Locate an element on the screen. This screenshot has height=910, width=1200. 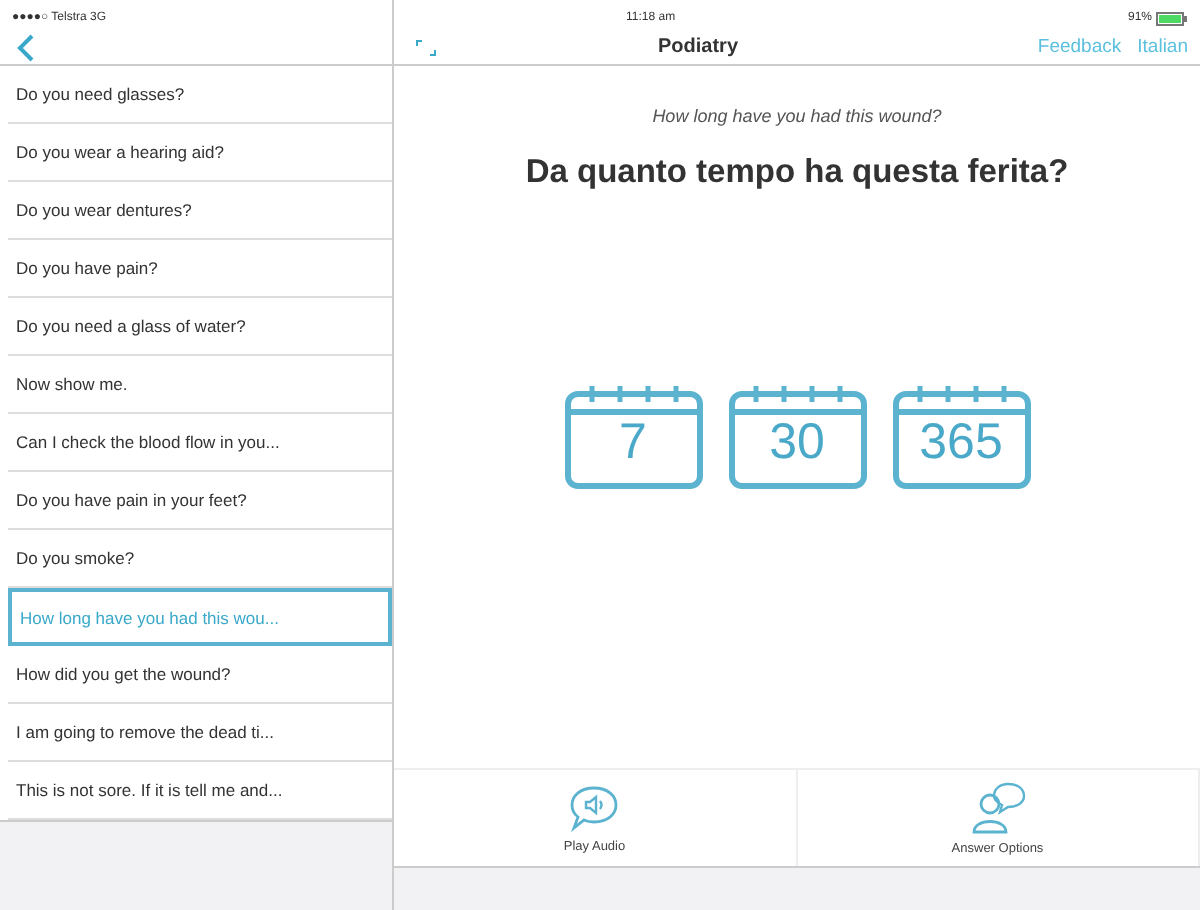
person-speech-icon is located at coordinates (997, 807).